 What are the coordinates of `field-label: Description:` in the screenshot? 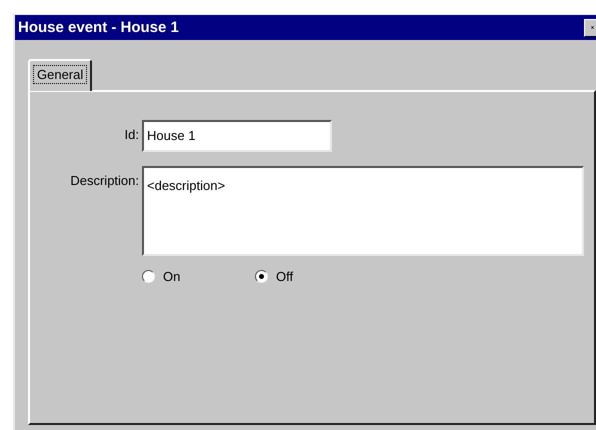 It's located at (104, 180).